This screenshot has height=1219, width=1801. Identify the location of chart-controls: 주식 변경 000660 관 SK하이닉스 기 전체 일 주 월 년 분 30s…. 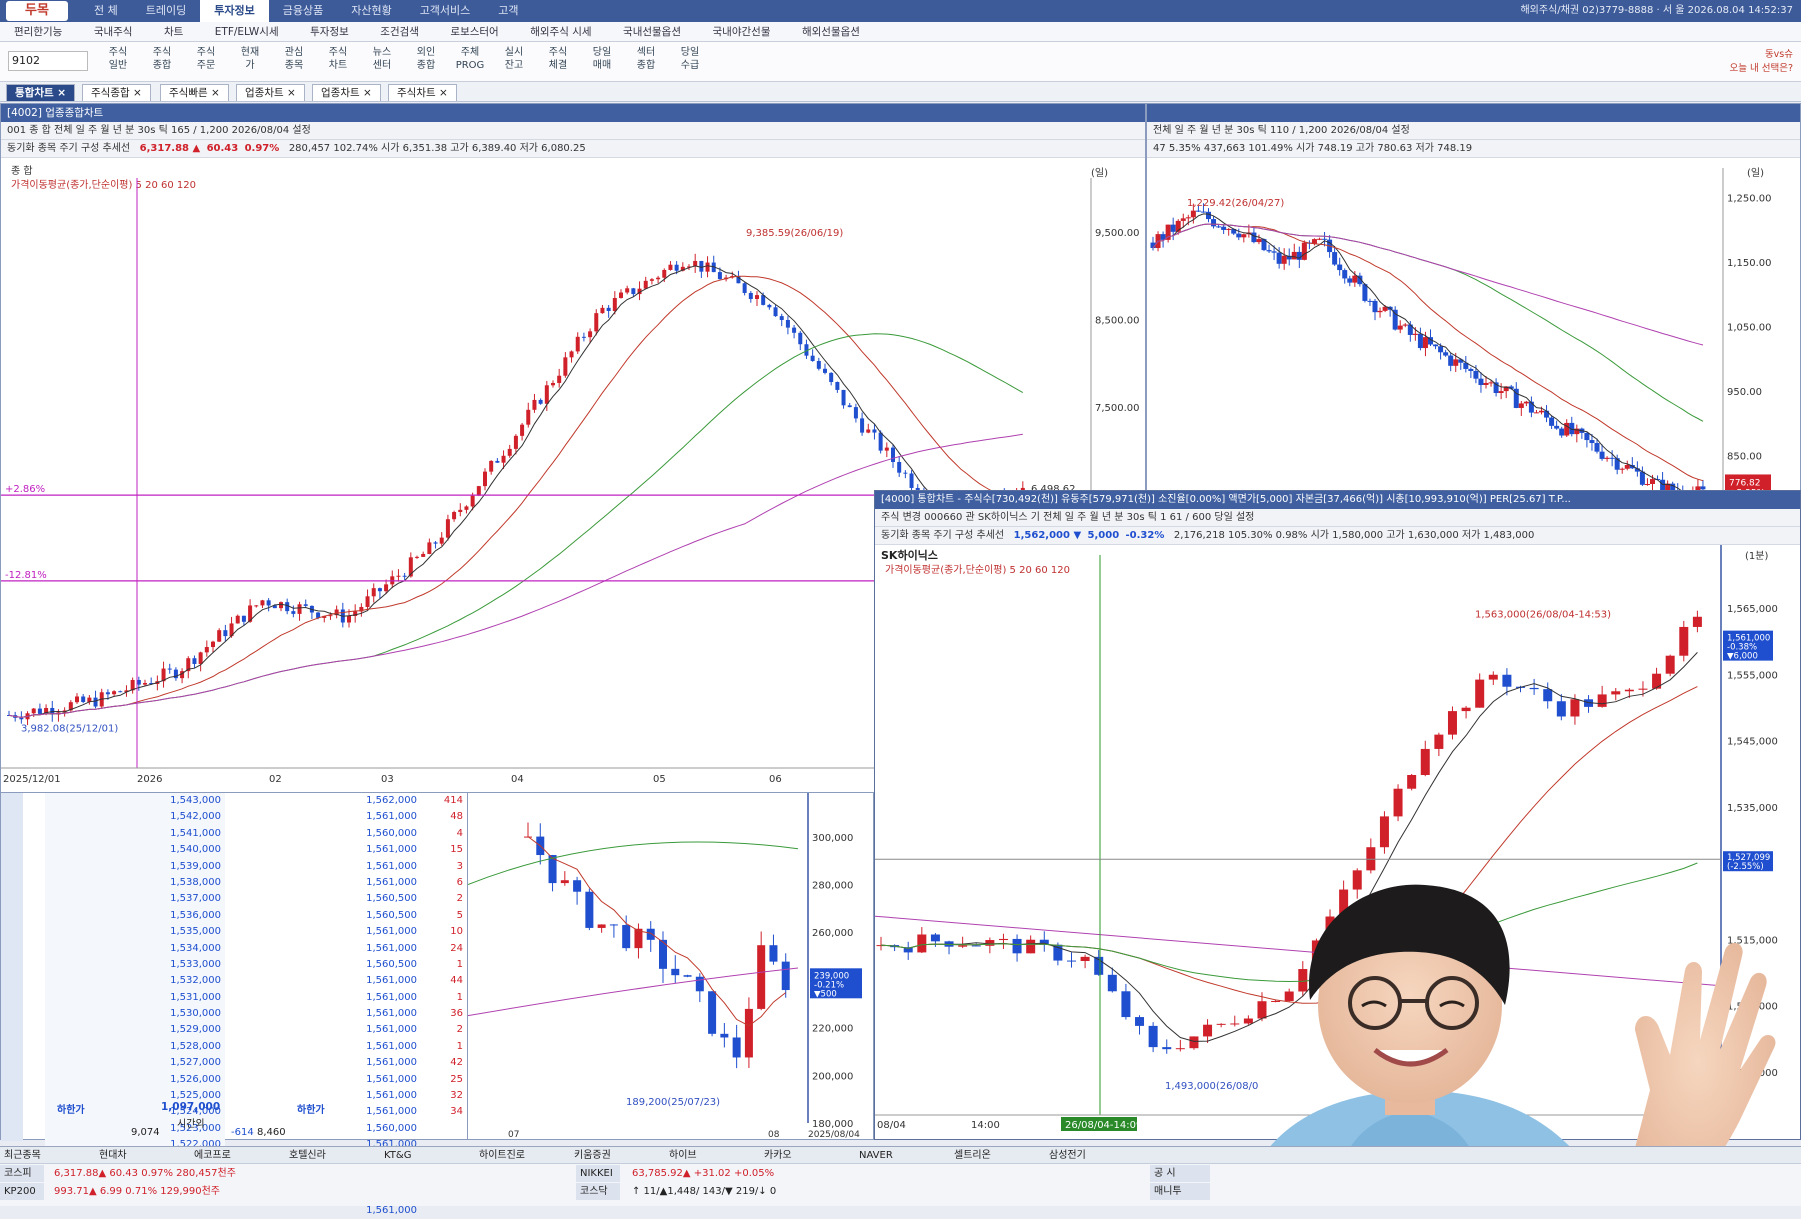
(1337, 518).